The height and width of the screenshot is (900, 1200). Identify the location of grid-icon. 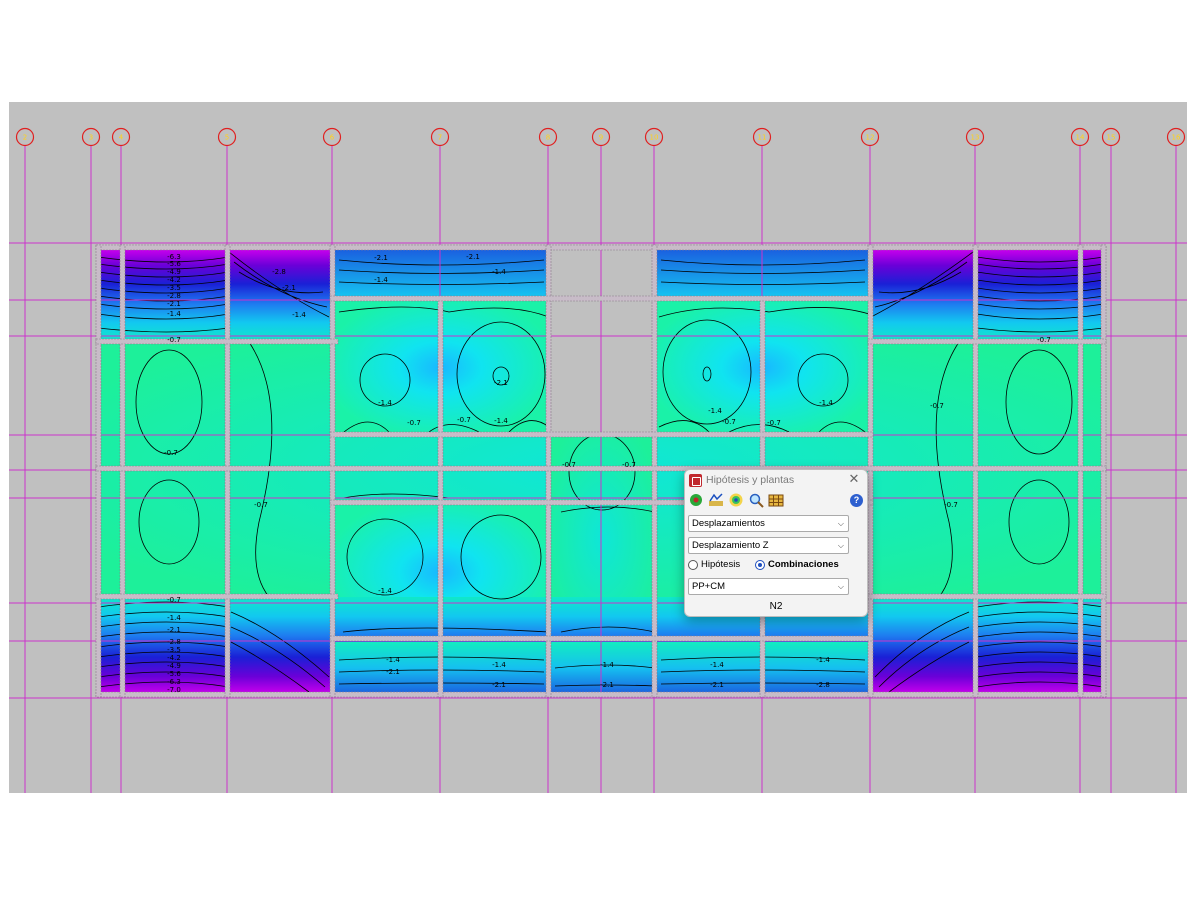
(776, 500).